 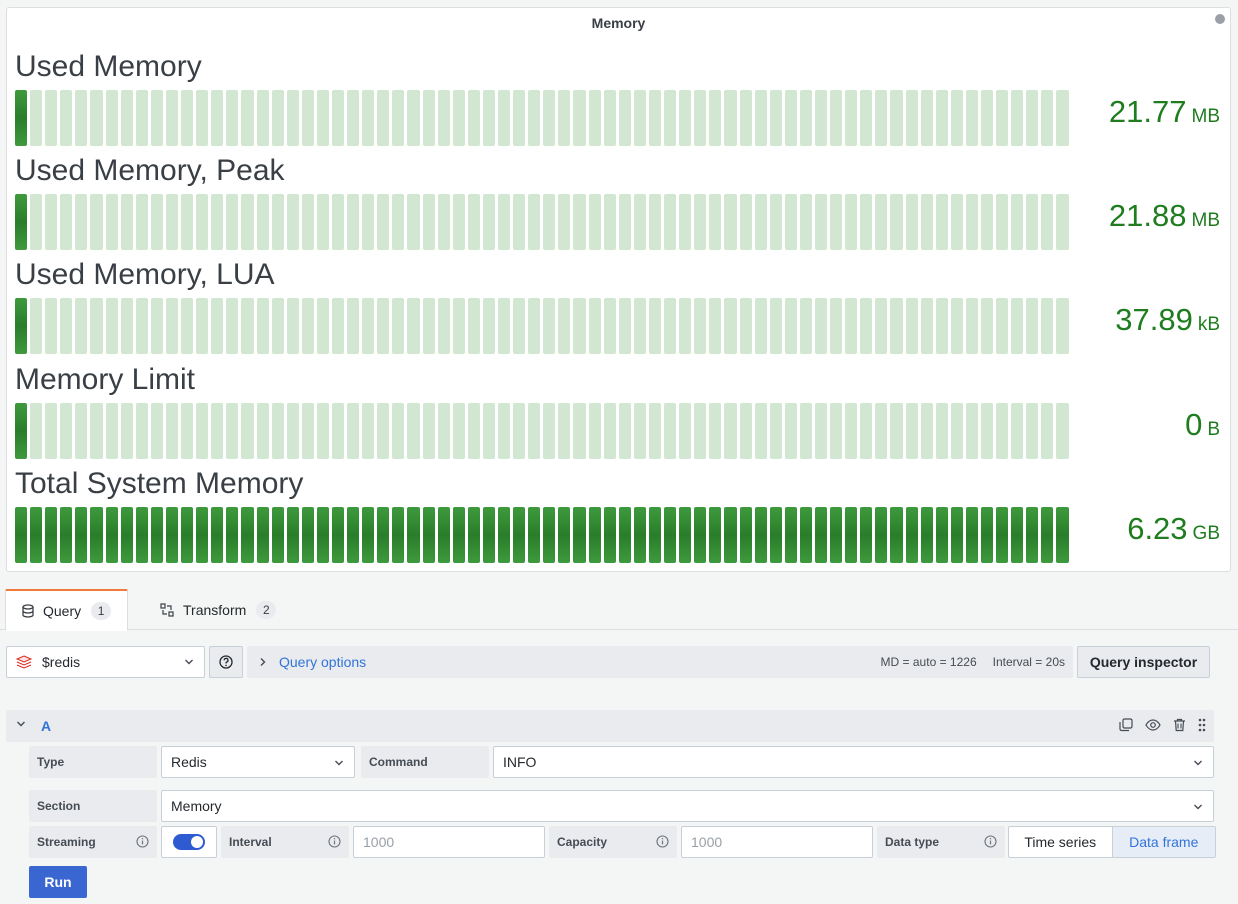 What do you see at coordinates (449, 842) in the screenshot?
I see `interval-input` at bounding box center [449, 842].